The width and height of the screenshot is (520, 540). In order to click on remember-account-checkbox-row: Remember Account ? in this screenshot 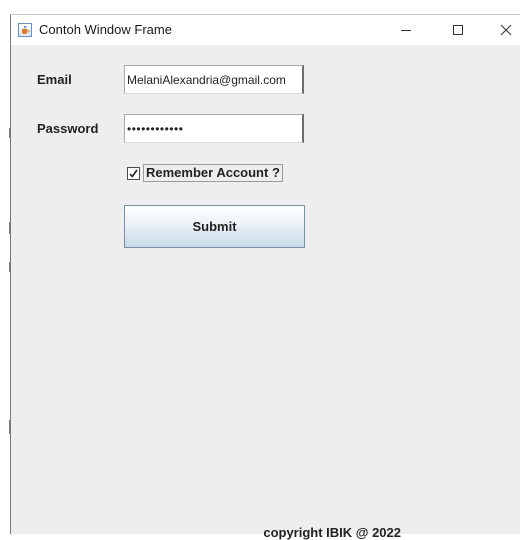, I will do `click(205, 173)`.